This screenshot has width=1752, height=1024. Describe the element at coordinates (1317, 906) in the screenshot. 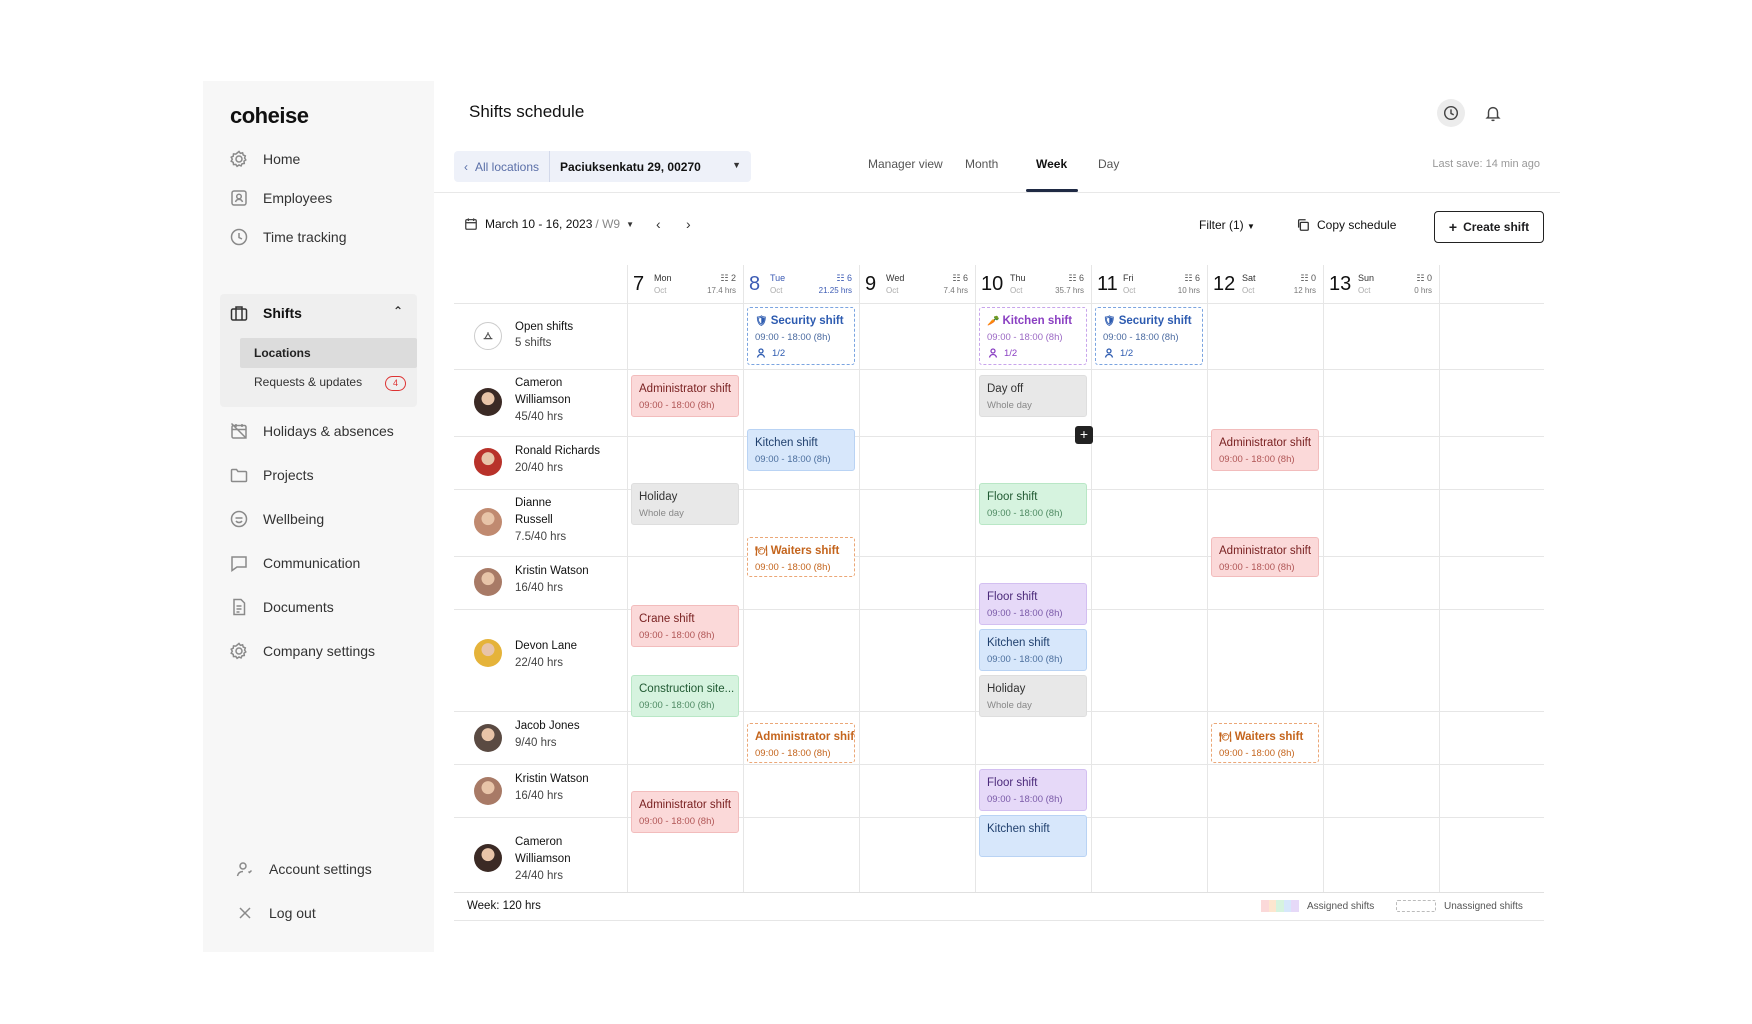

I see `legend-assigned: Assigned shifts` at that location.